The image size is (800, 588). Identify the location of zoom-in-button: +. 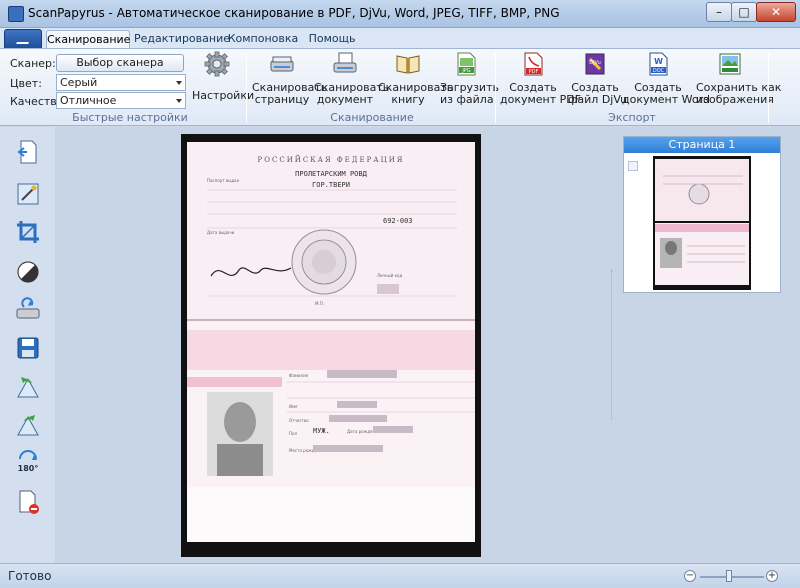
(772, 576).